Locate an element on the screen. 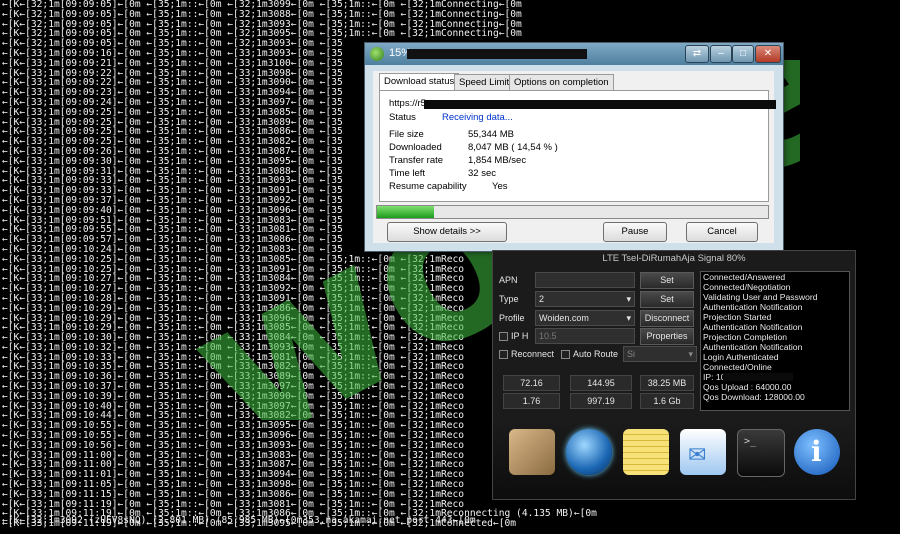  log-line: Validating User and Password is located at coordinates (760, 297).